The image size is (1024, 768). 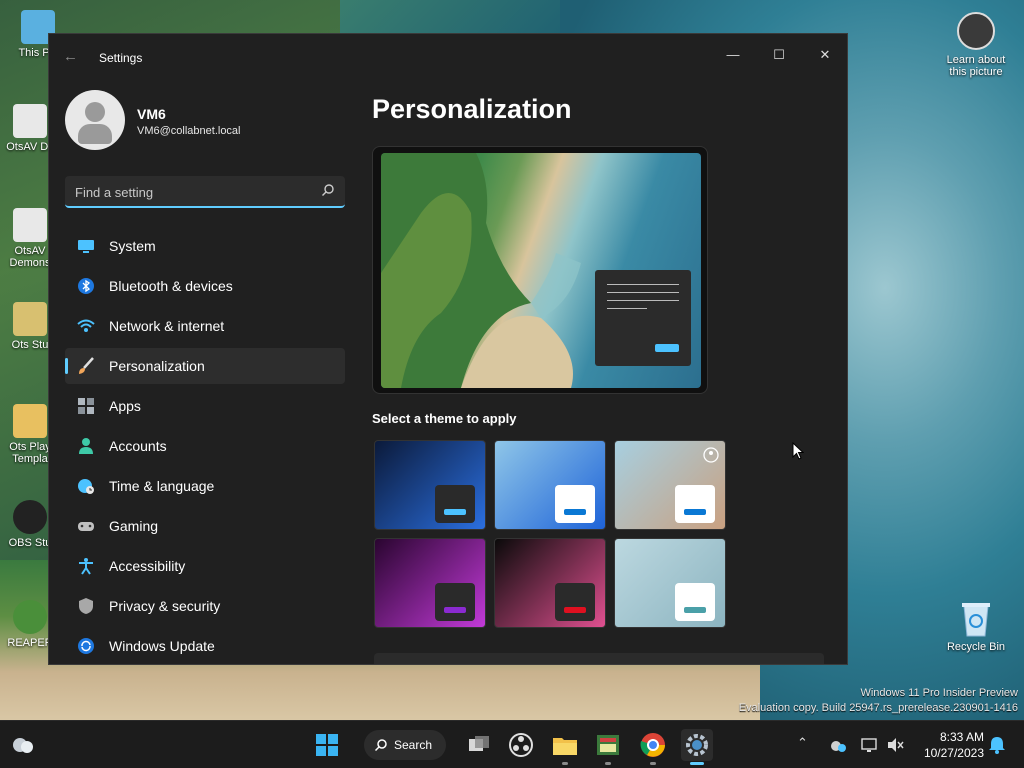 I want to click on chrome-icon, so click(x=652, y=745).